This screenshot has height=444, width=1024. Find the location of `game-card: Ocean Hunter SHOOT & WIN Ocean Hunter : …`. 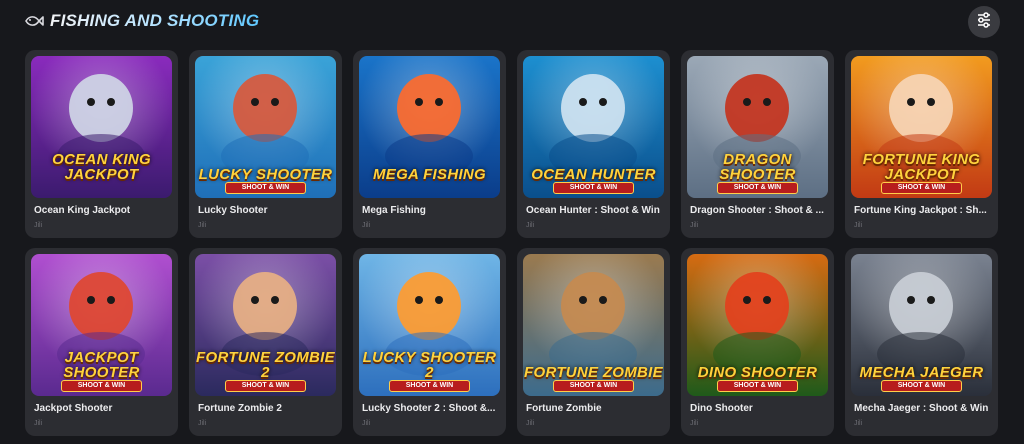

game-card: Ocean Hunter SHOOT & WIN Ocean Hunter : … is located at coordinates (593, 144).